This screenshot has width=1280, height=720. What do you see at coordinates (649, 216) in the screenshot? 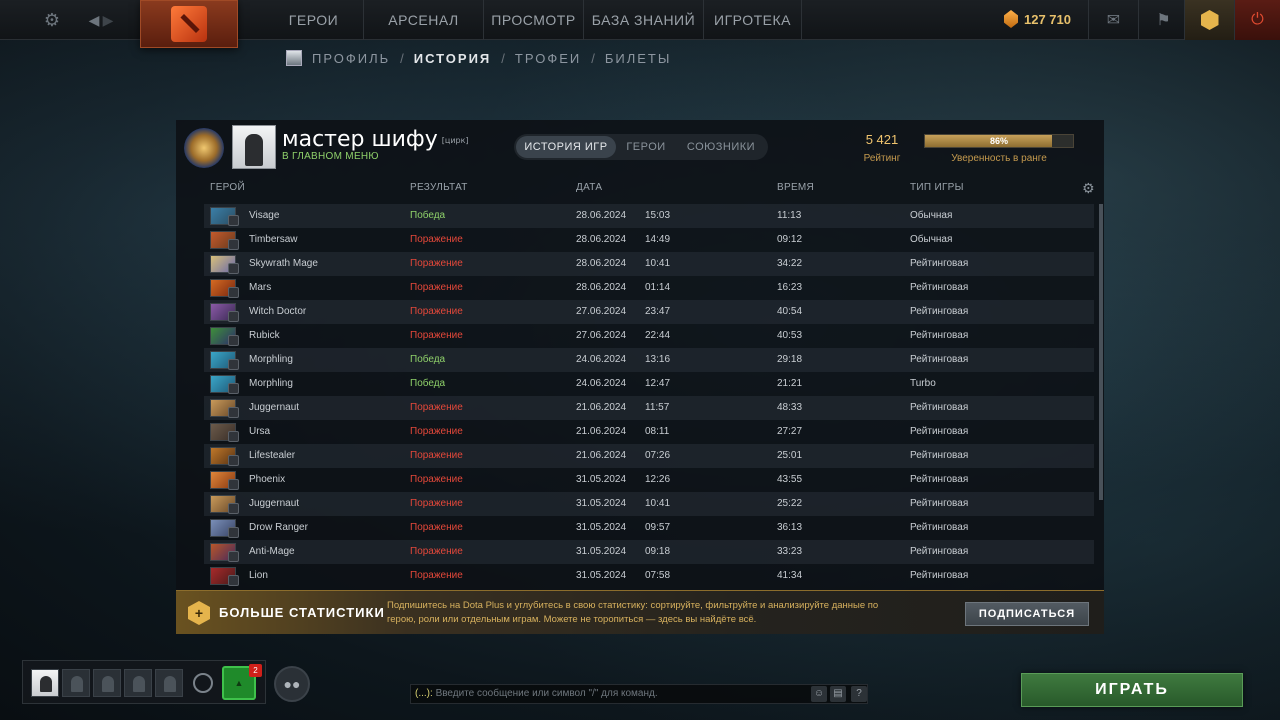
I see `table-row: Visage Победа 28.06.2024 15:03 11:13 Обычная` at bounding box center [649, 216].